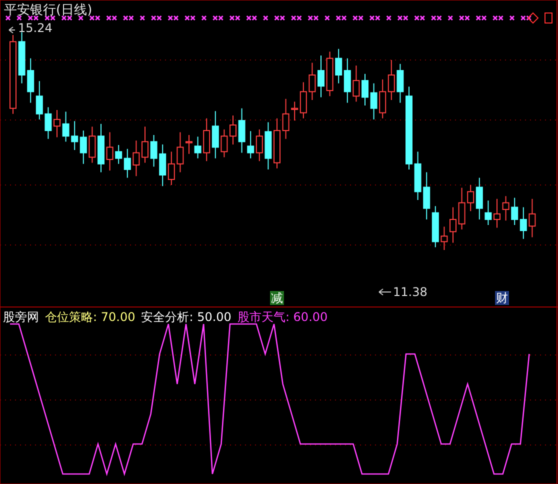 This screenshot has height=484, width=558. Describe the element at coordinates (90, 317) in the screenshot. I see `indicator-value: 仓位策略: 70.00` at that location.